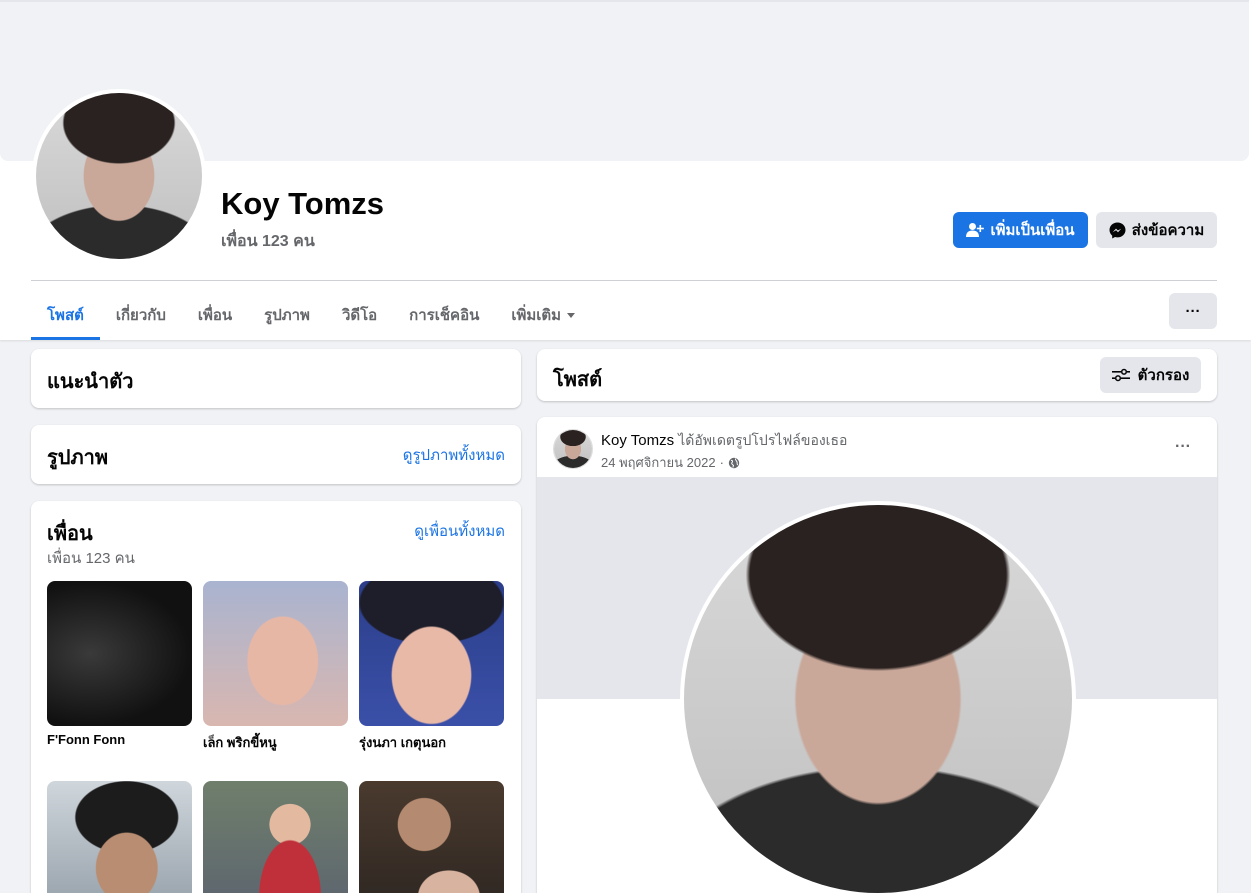  Describe the element at coordinates (78, 458) in the screenshot. I see `photos-title: รูปภาพ` at that location.